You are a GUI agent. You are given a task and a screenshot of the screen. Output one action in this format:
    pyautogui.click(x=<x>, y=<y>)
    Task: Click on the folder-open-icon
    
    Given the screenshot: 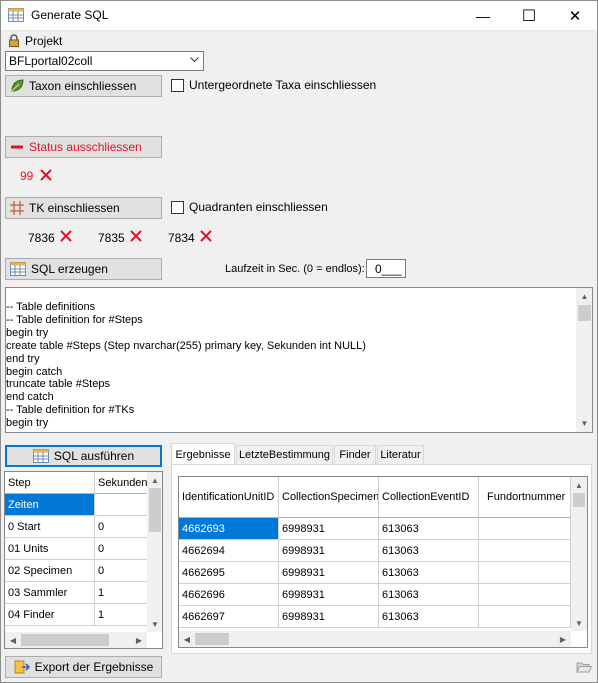 What is the action you would take?
    pyautogui.click(x=584, y=667)
    